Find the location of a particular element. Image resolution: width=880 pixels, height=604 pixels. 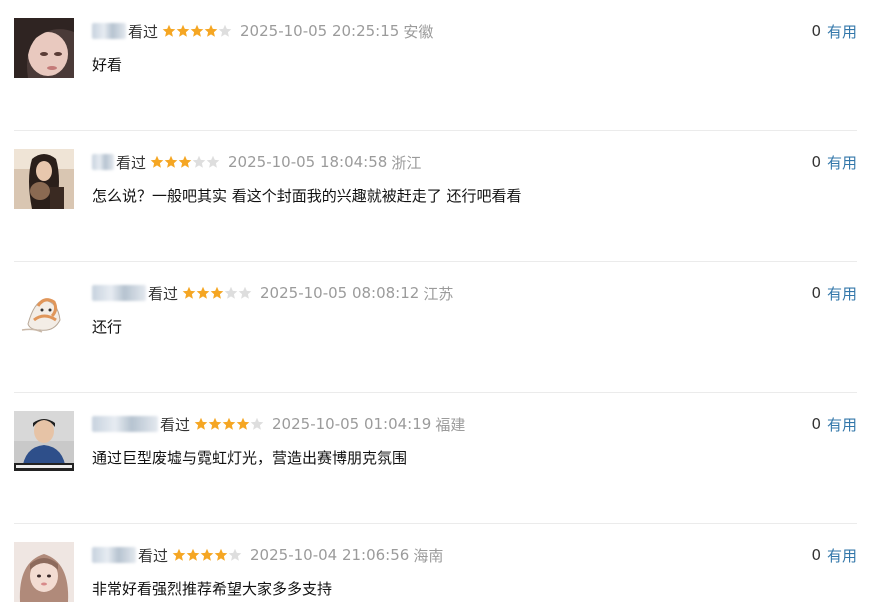

comment-meta: 看过 2025-10-04 21:06:56 海南 is located at coordinates (267, 555).